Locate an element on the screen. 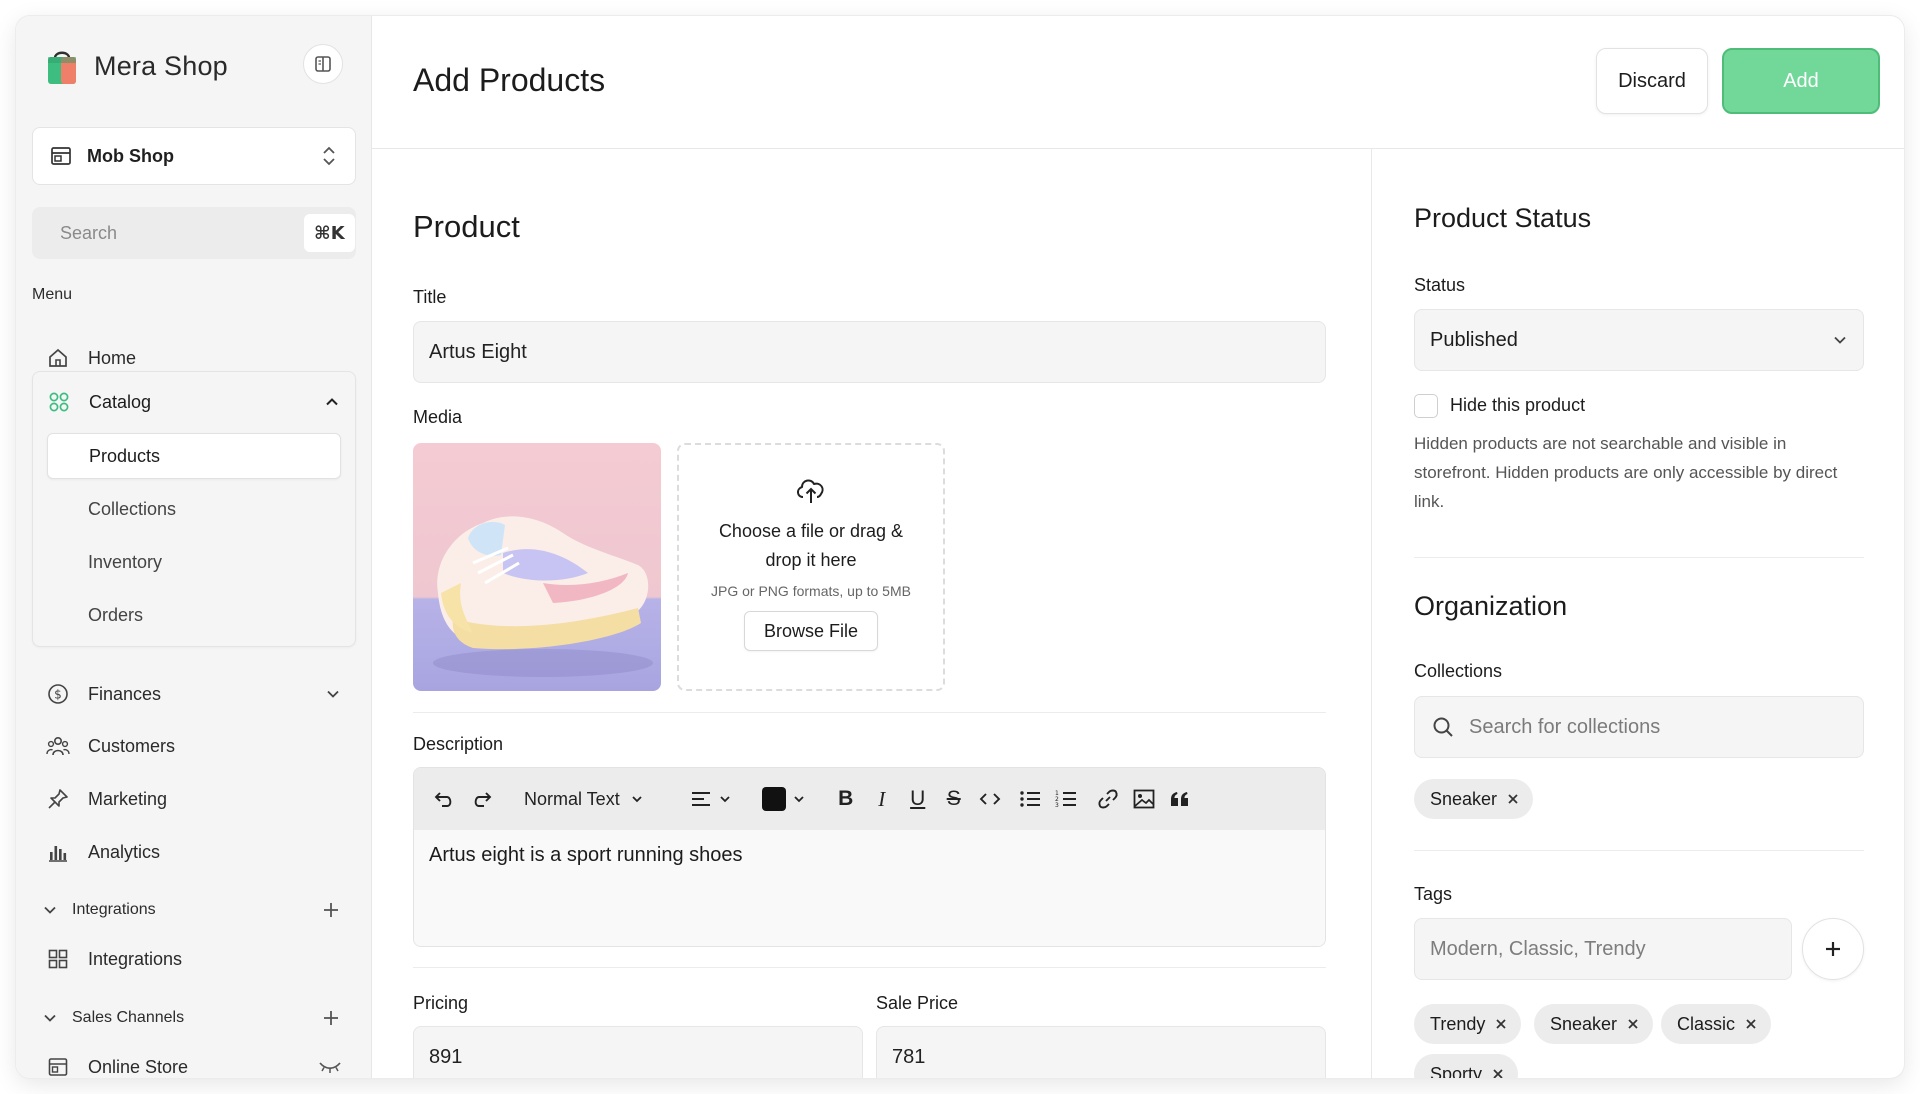 The height and width of the screenshot is (1094, 1920). strikethrough-button: S is located at coordinates (954, 799).